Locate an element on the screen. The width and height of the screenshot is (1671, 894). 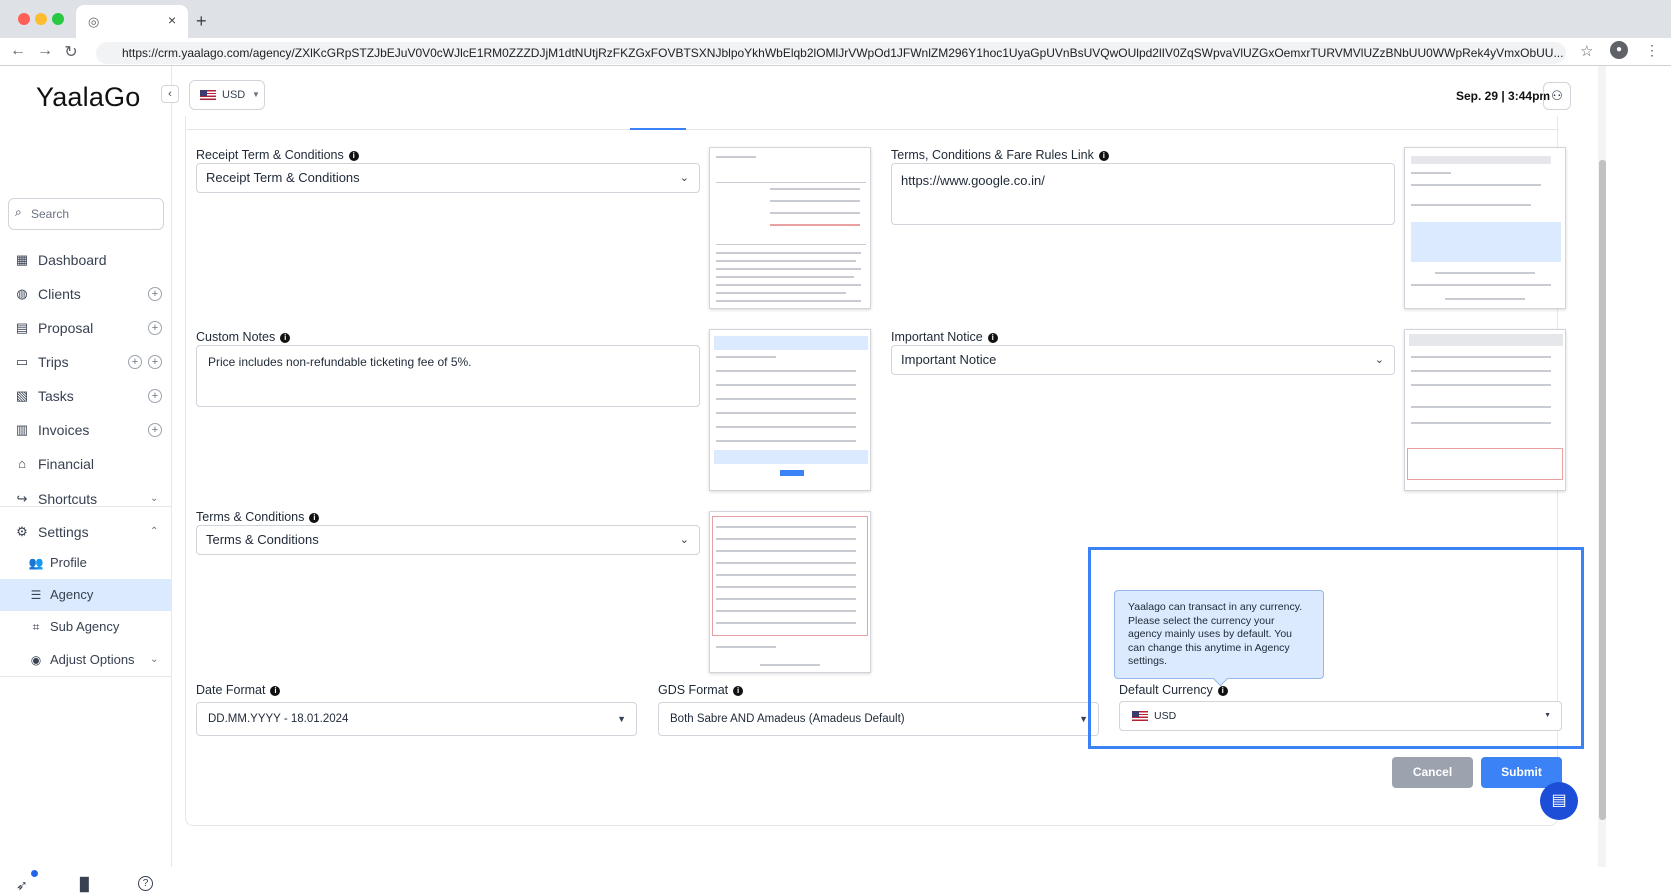
divider is located at coordinates (86, 676).